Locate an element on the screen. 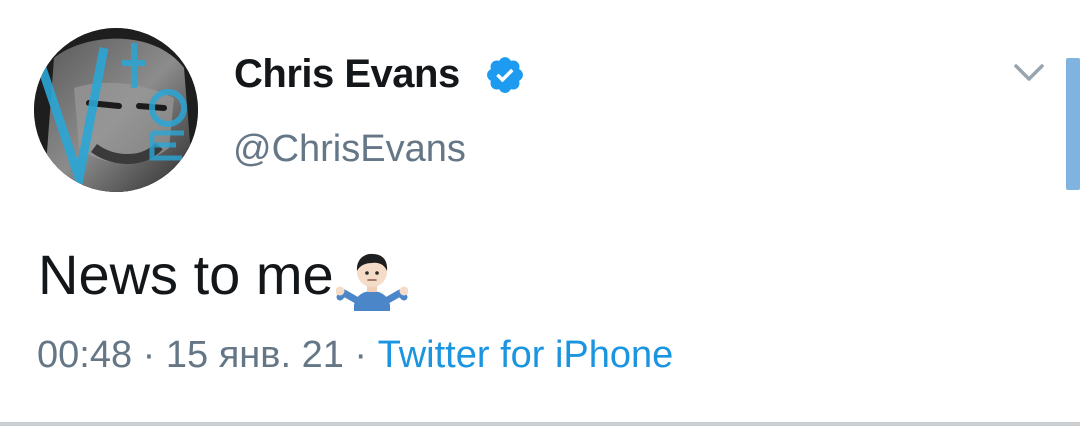 The width and height of the screenshot is (1080, 426). display-name: Chris Evans is located at coordinates (347, 74).